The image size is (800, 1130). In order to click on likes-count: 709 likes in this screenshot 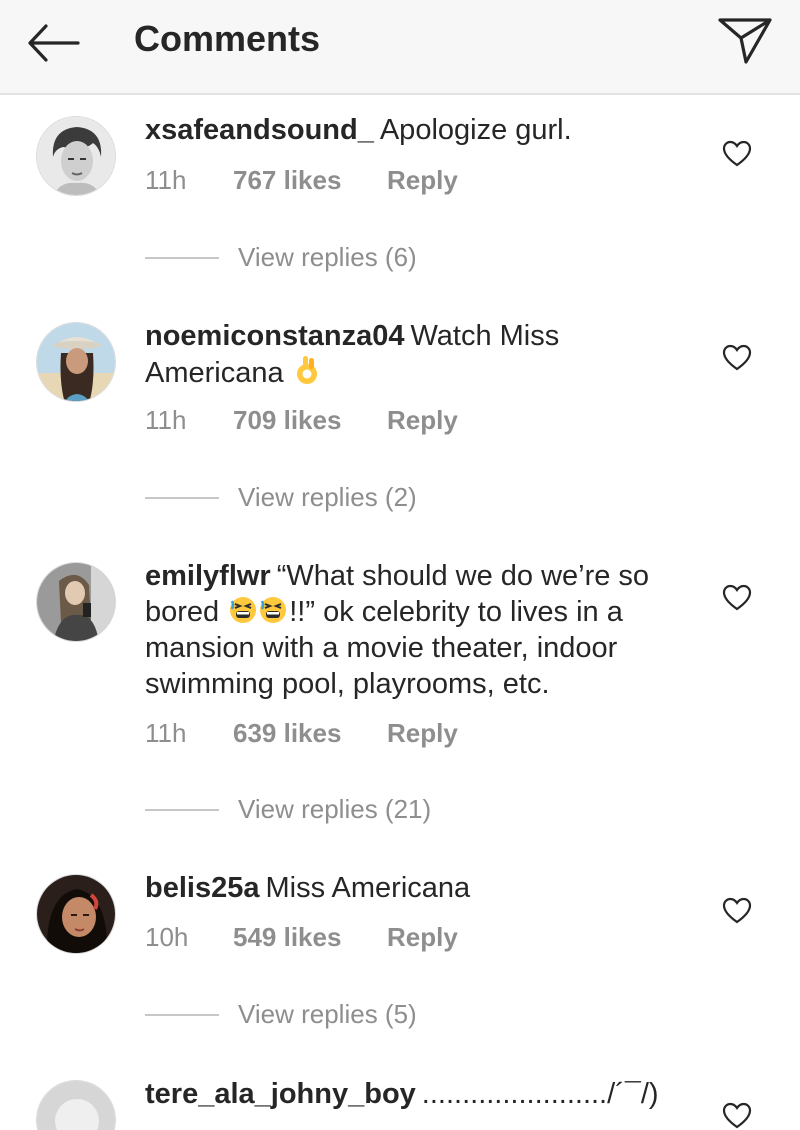, I will do `click(287, 420)`.